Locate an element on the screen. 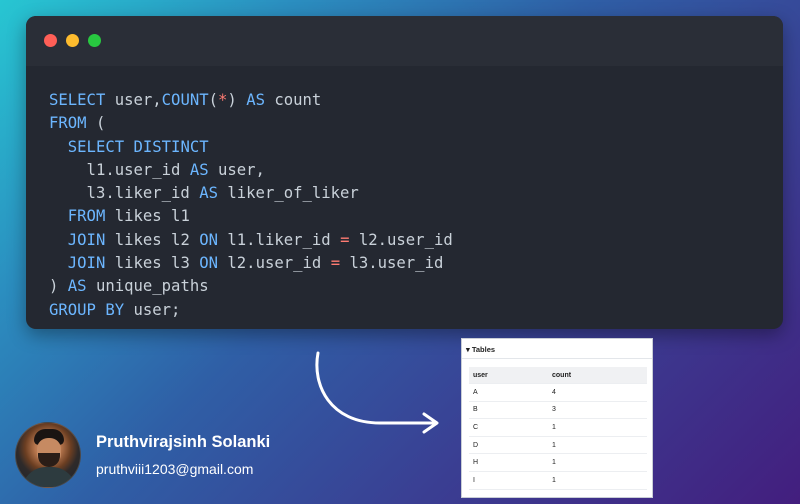 This screenshot has height=504, width=800. code-line: SELECT user,COUNT(*) AS count is located at coordinates (251, 100).